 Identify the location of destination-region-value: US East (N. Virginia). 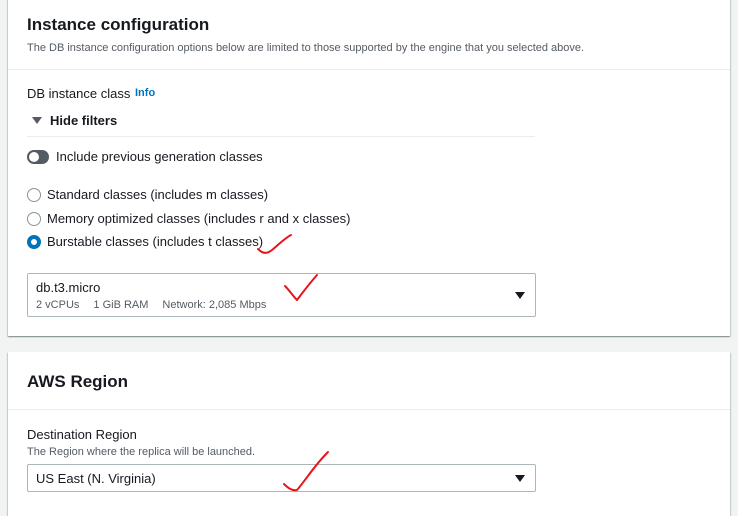
(96, 478).